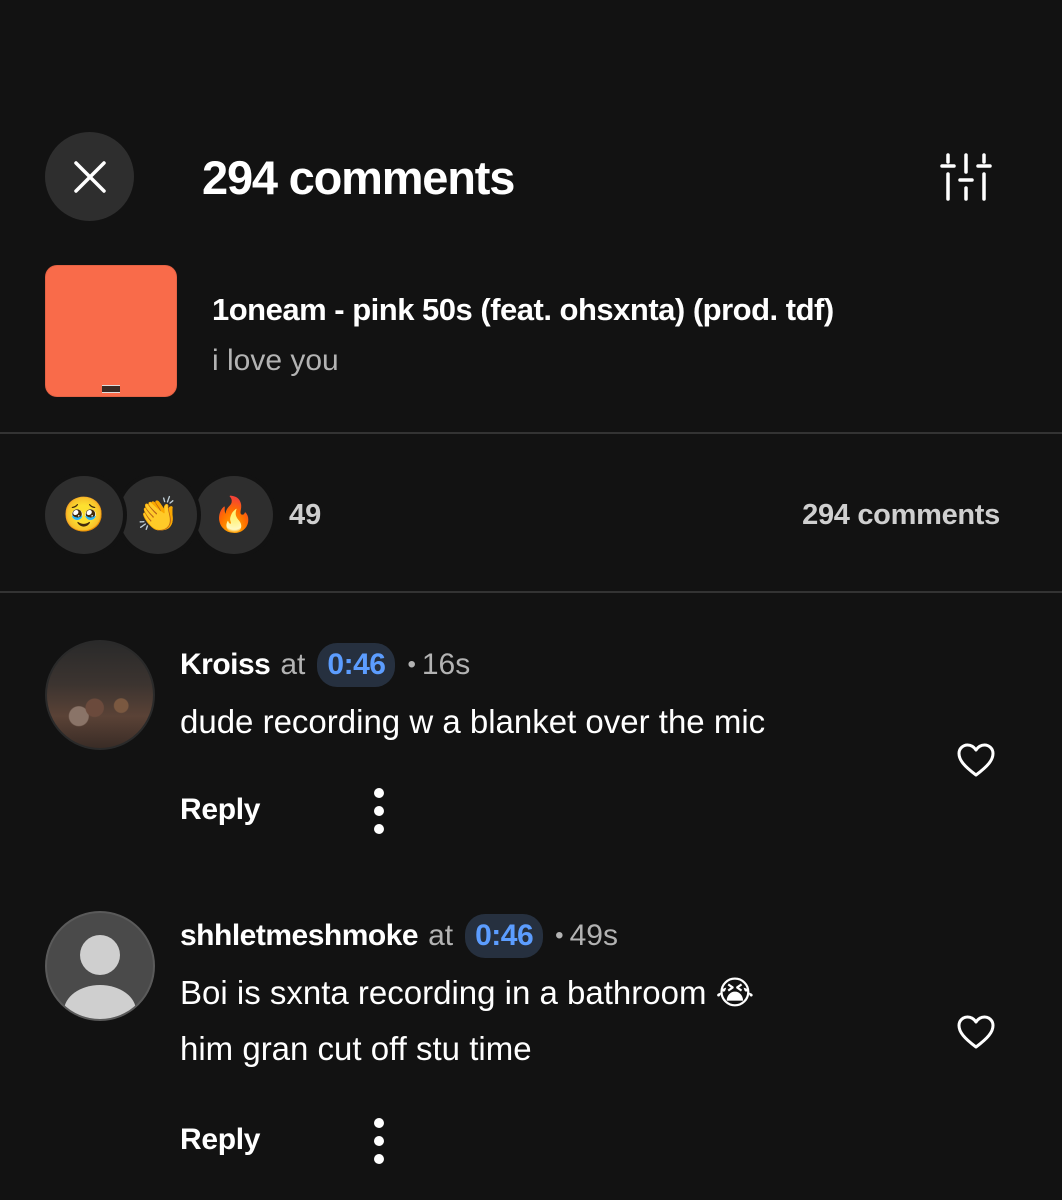 The image size is (1062, 1200). What do you see at coordinates (100, 977) in the screenshot?
I see `default-user-icon` at bounding box center [100, 977].